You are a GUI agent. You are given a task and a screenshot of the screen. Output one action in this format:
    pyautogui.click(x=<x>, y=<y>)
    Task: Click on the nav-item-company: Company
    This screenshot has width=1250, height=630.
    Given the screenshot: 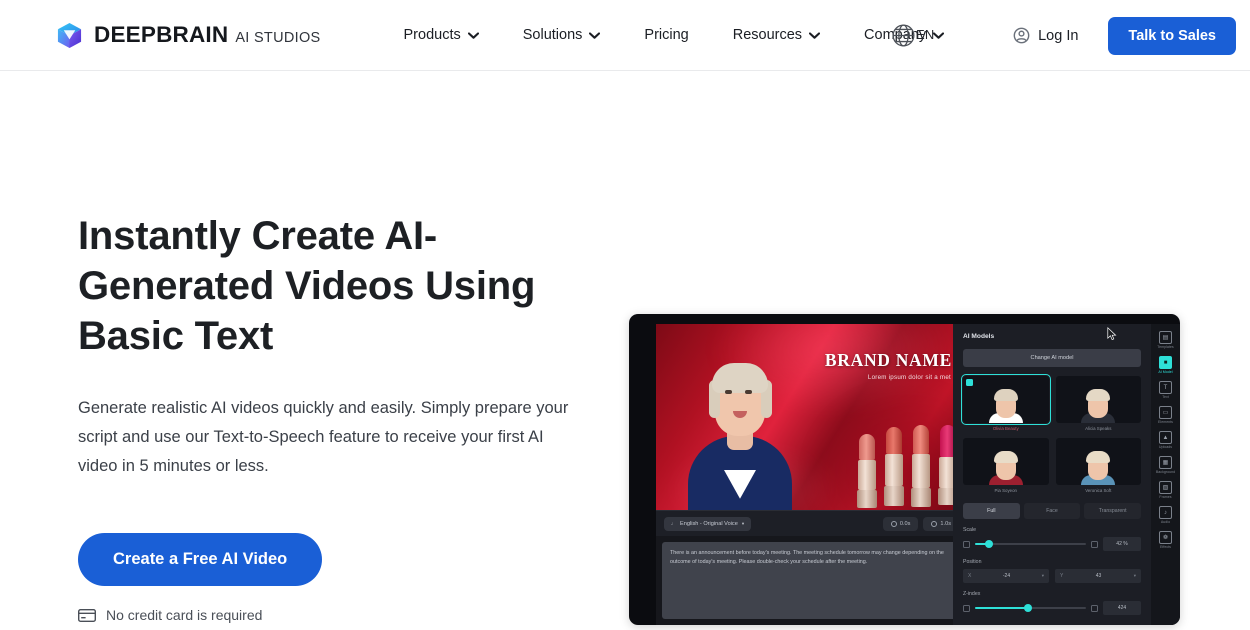 What is the action you would take?
    pyautogui.click(x=904, y=35)
    